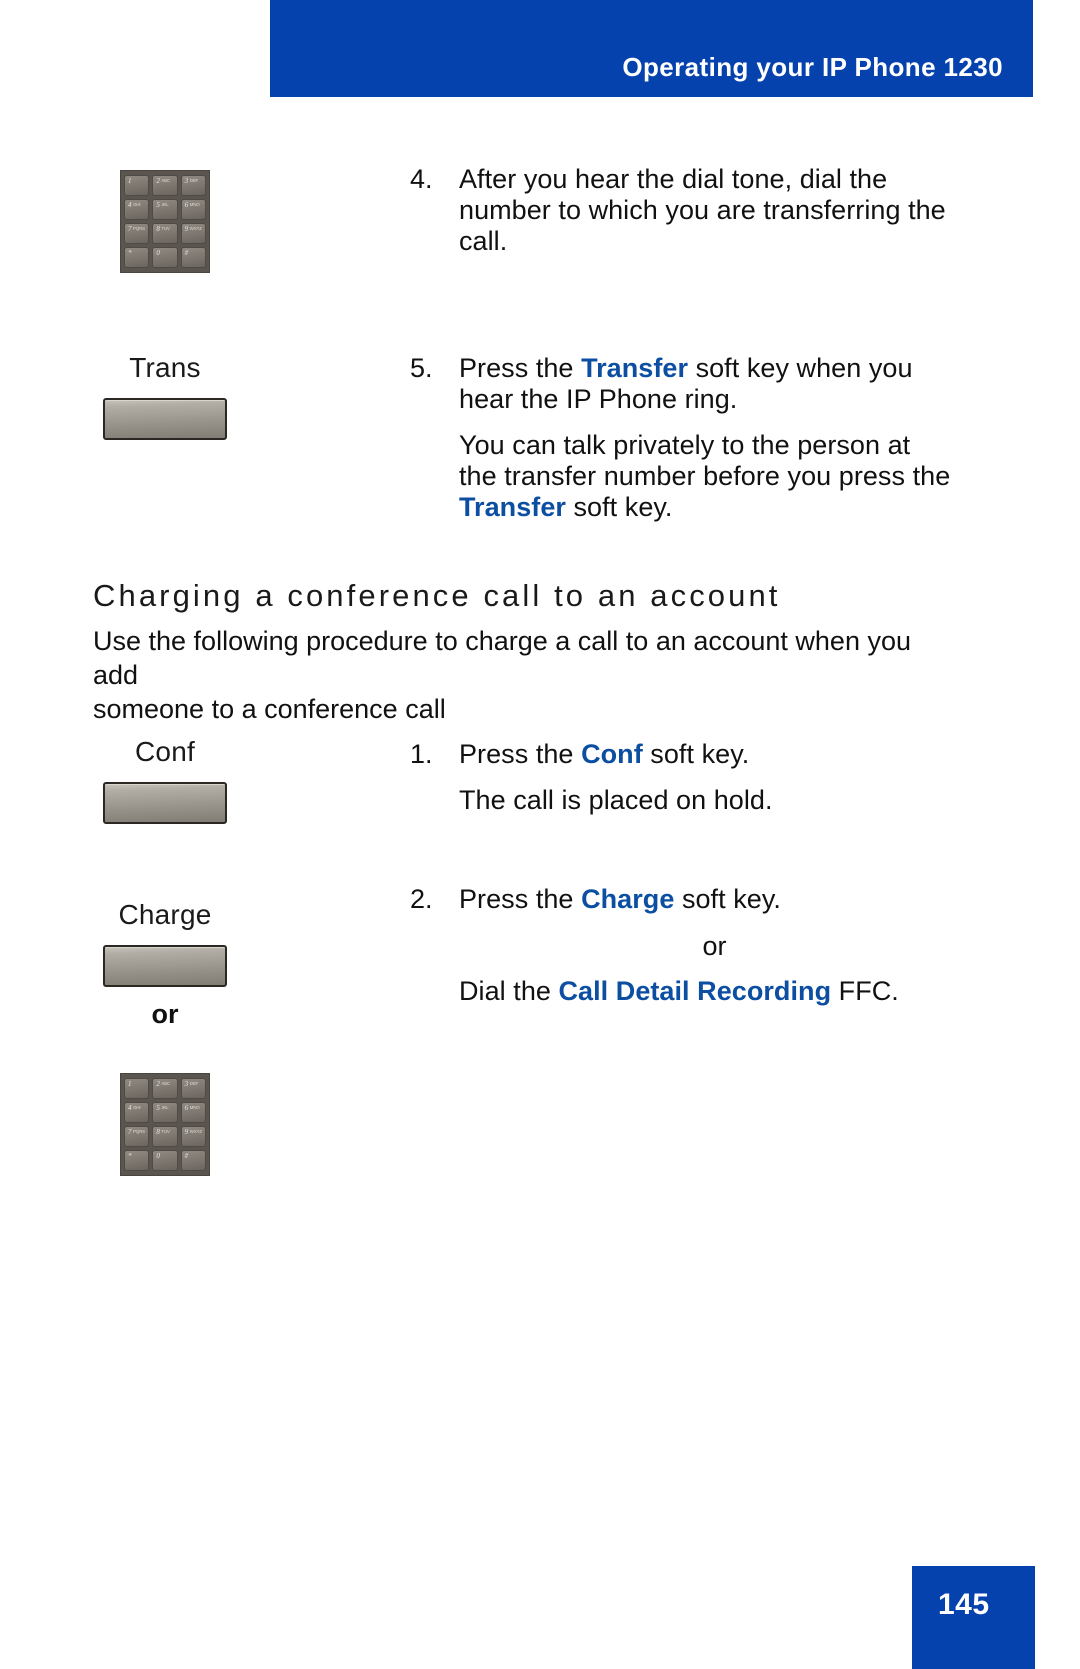  What do you see at coordinates (193, 1160) in the screenshot?
I see `dialpad2-key-pound: #` at bounding box center [193, 1160].